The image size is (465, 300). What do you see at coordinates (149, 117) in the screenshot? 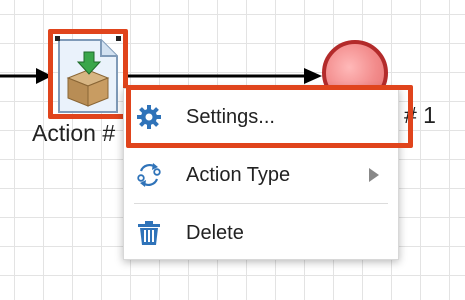
I see `gear-icon` at bounding box center [149, 117].